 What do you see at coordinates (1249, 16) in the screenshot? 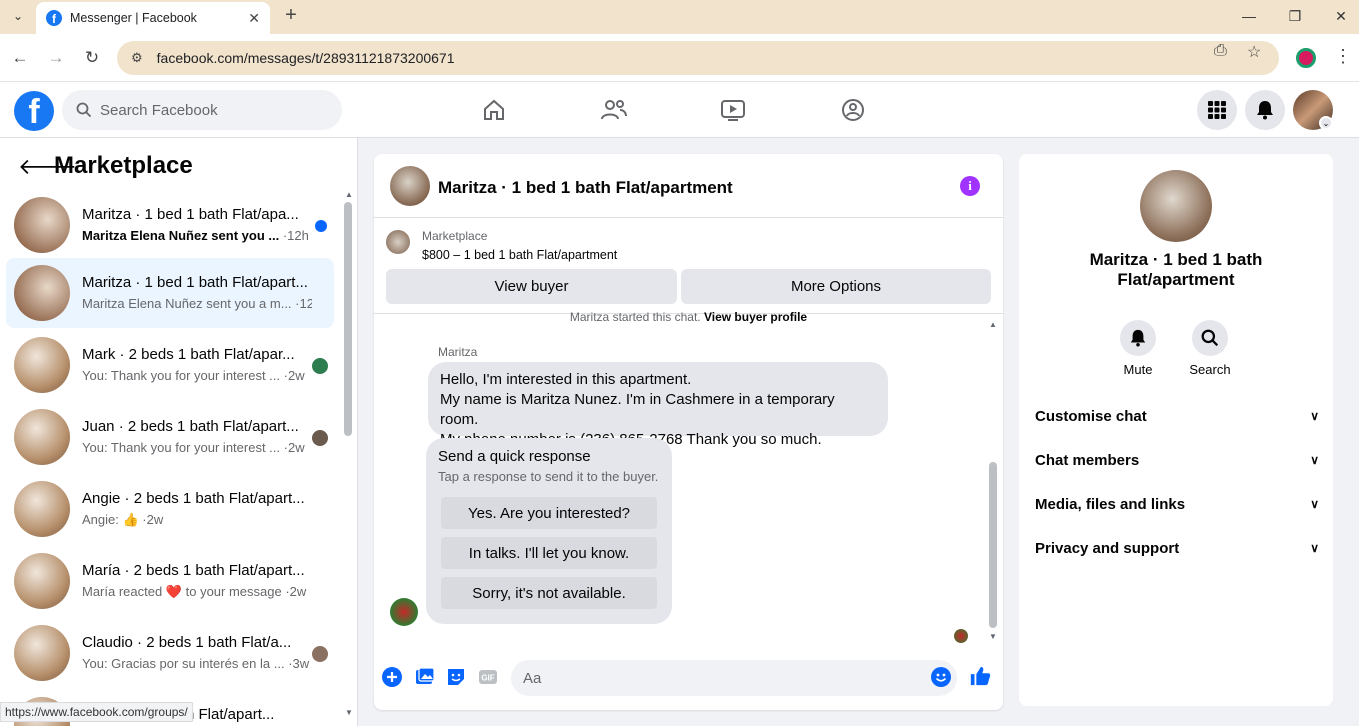
I see `minimize-icon: —` at bounding box center [1249, 16].